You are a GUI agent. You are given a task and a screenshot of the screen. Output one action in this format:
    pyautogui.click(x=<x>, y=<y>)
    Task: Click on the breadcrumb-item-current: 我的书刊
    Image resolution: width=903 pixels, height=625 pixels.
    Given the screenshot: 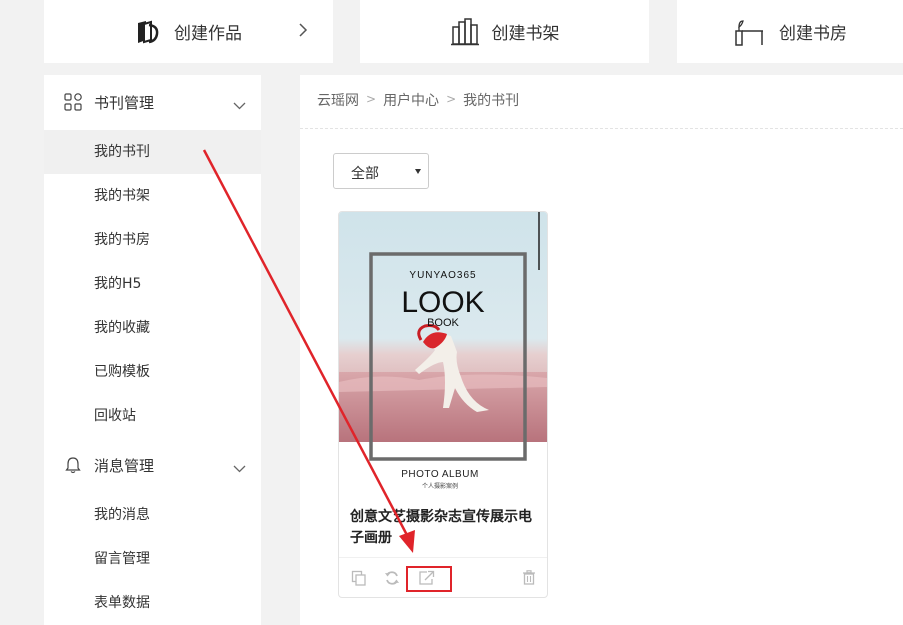 What is the action you would take?
    pyautogui.click(x=491, y=101)
    